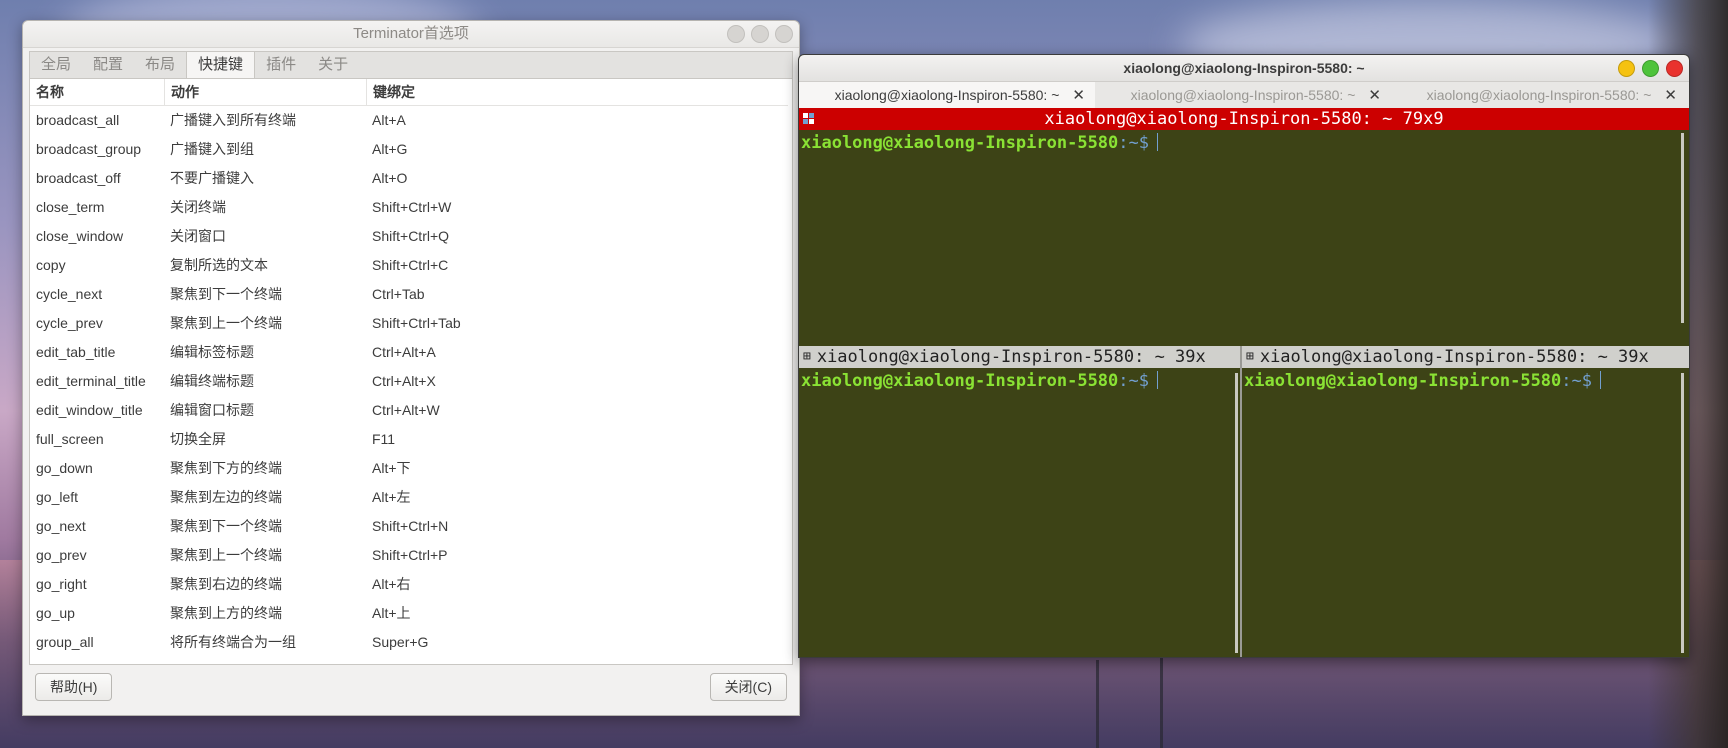  Describe the element at coordinates (233, 120) in the screenshot. I see `keybinding-action: 广播键入到所有终端` at that location.